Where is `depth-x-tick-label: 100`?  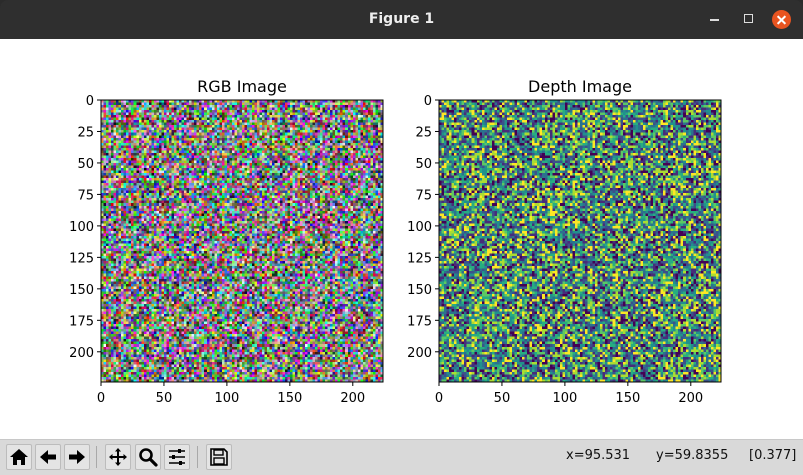 depth-x-tick-label: 100 is located at coordinates (564, 398).